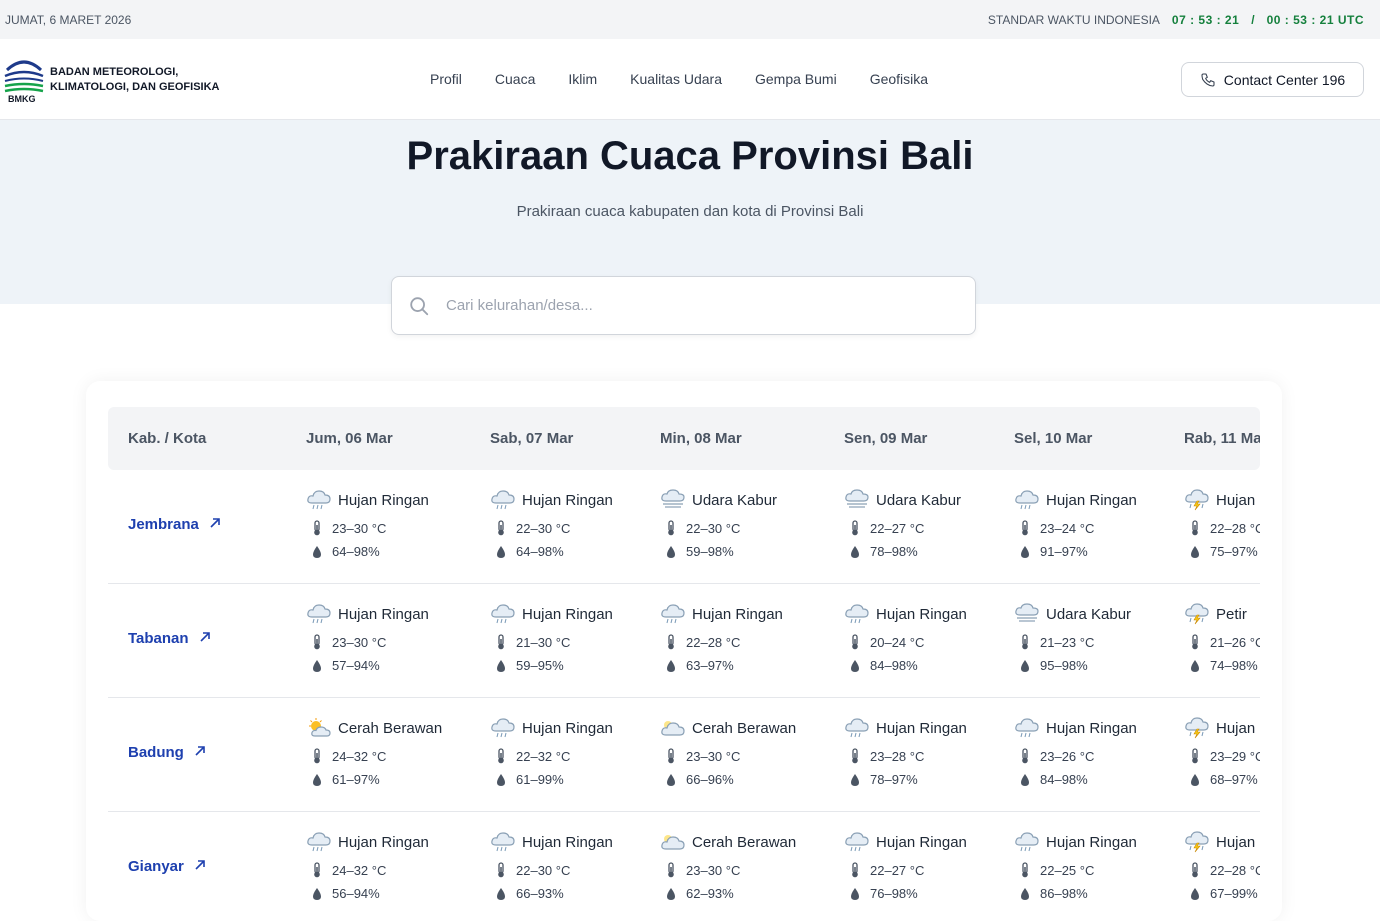  What do you see at coordinates (1234, 893) in the screenshot?
I see `humidity-range: 67–99%` at bounding box center [1234, 893].